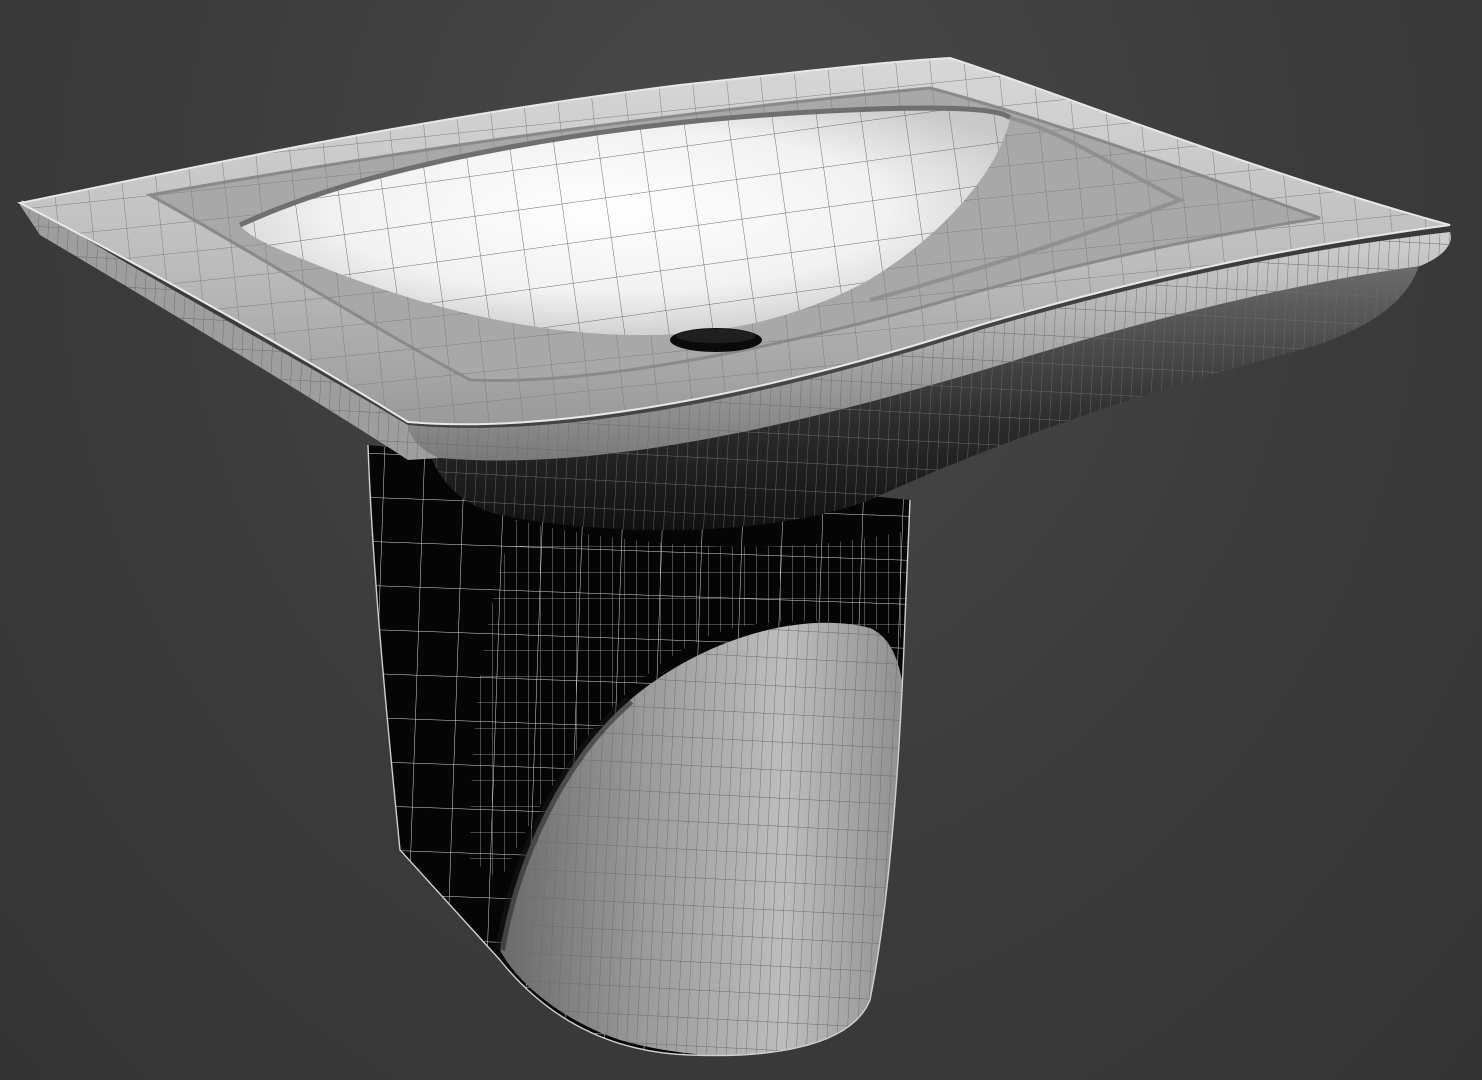 The width and height of the screenshot is (1482, 1080). What do you see at coordinates (716, 340) in the screenshot?
I see `drain-hole-icon` at bounding box center [716, 340].